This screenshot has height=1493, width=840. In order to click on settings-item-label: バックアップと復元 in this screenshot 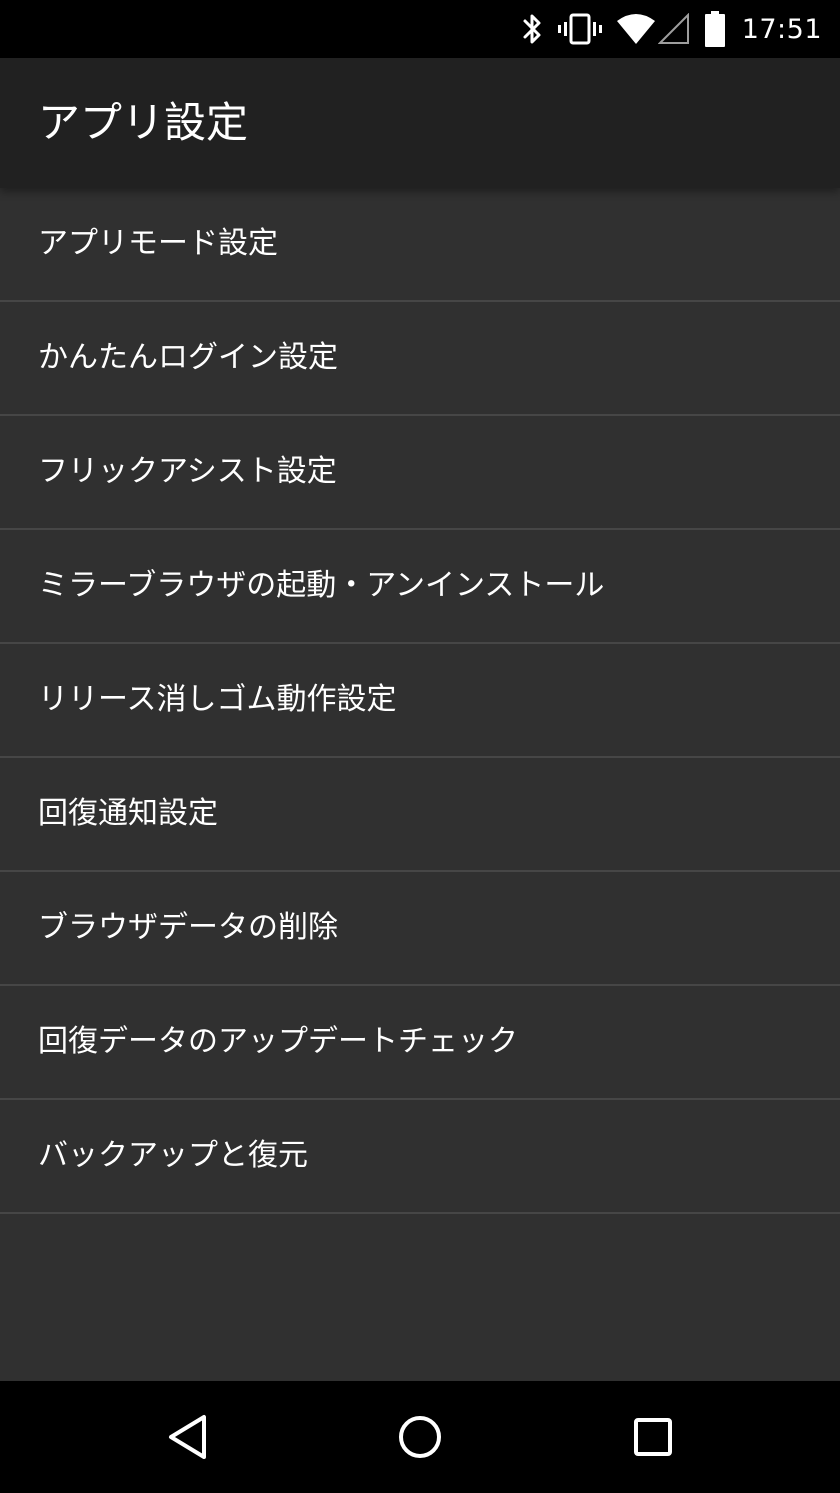, I will do `click(173, 1155)`.